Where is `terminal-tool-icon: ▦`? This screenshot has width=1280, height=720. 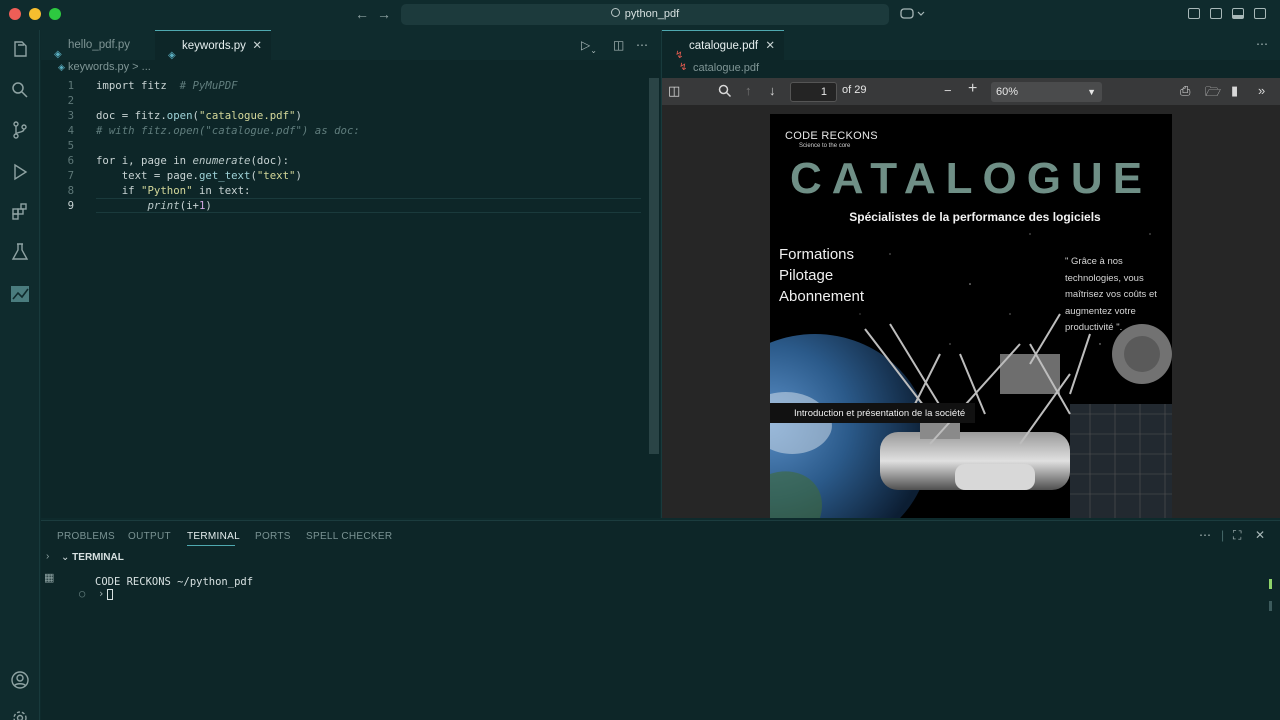 terminal-tool-icon: ▦ is located at coordinates (49, 577).